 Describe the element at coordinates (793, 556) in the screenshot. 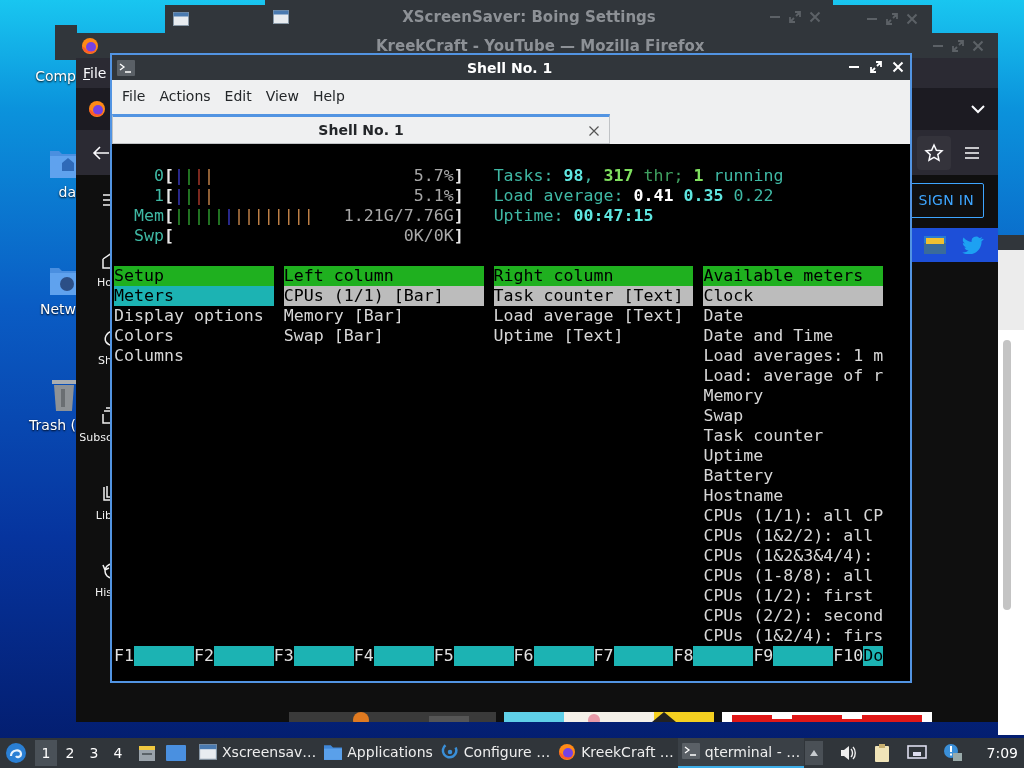

I see `panel-item: CPUs (1&2&3&4/4):` at that location.